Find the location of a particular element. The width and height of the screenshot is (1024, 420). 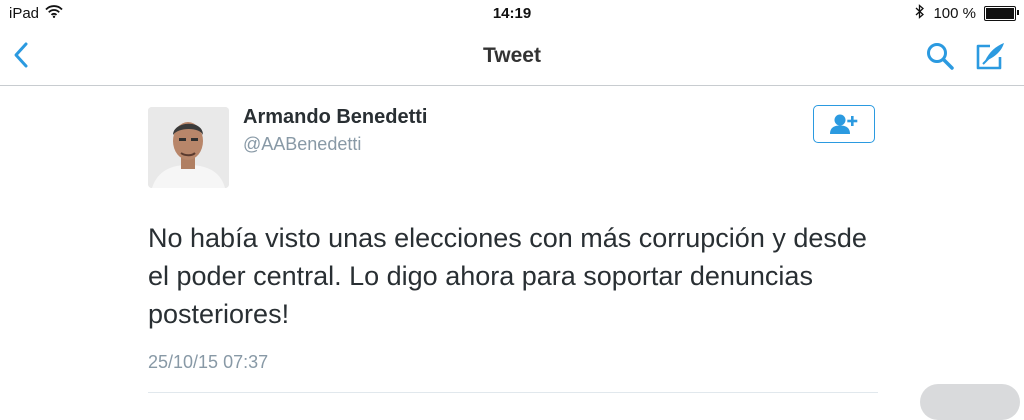

avatar is located at coordinates (188, 147).